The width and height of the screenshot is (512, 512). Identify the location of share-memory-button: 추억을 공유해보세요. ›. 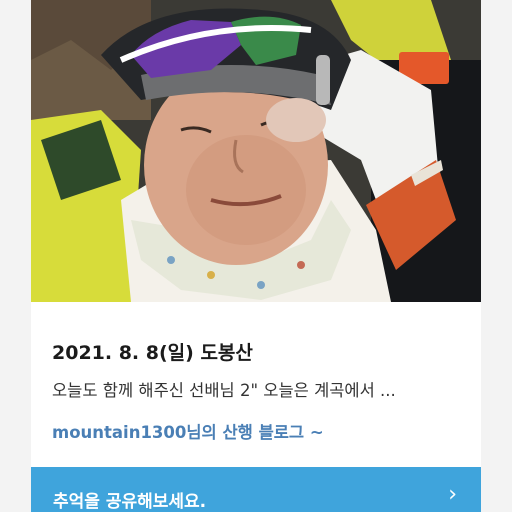
(256, 489).